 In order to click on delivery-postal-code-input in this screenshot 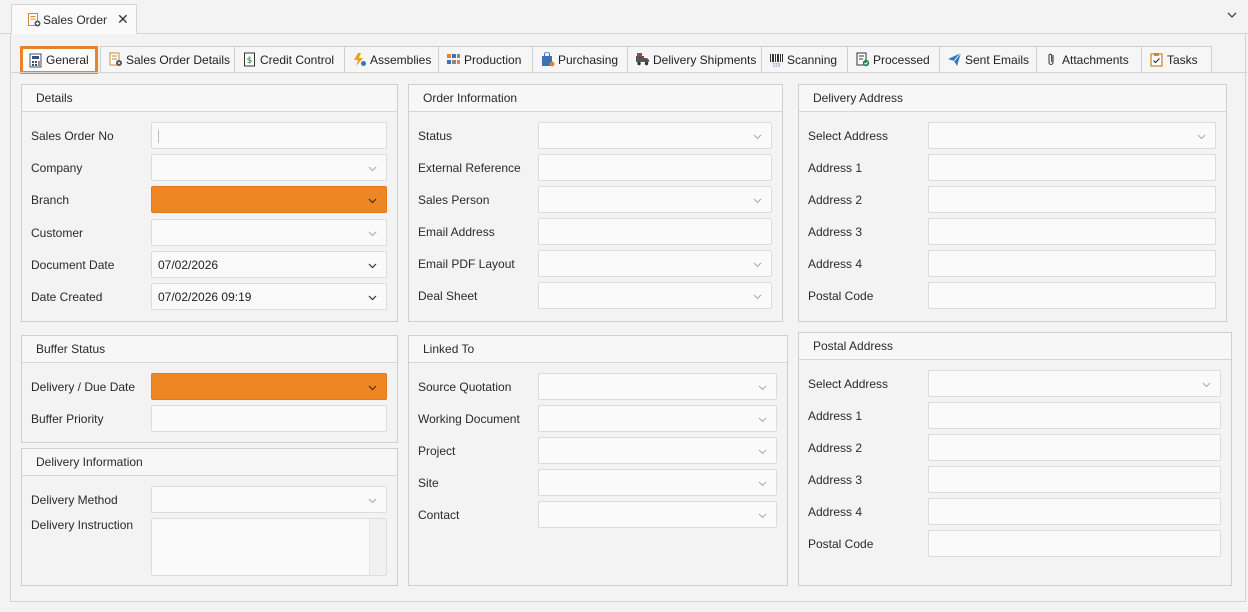, I will do `click(1072, 295)`.